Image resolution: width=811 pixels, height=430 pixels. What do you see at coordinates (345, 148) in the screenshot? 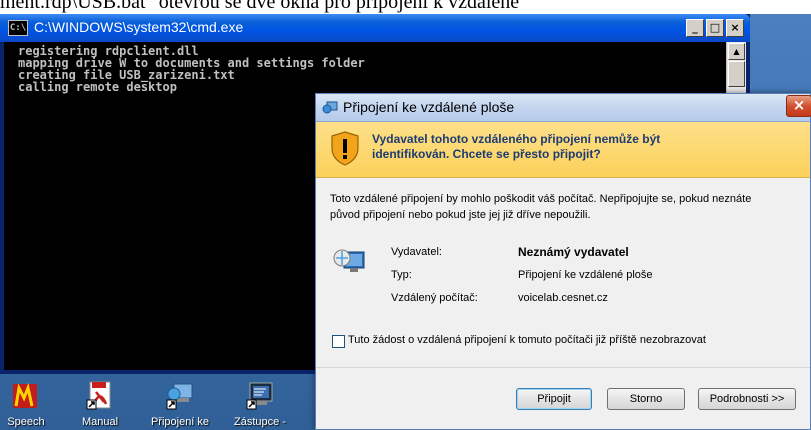
I see `warning-shield-icon` at bounding box center [345, 148].